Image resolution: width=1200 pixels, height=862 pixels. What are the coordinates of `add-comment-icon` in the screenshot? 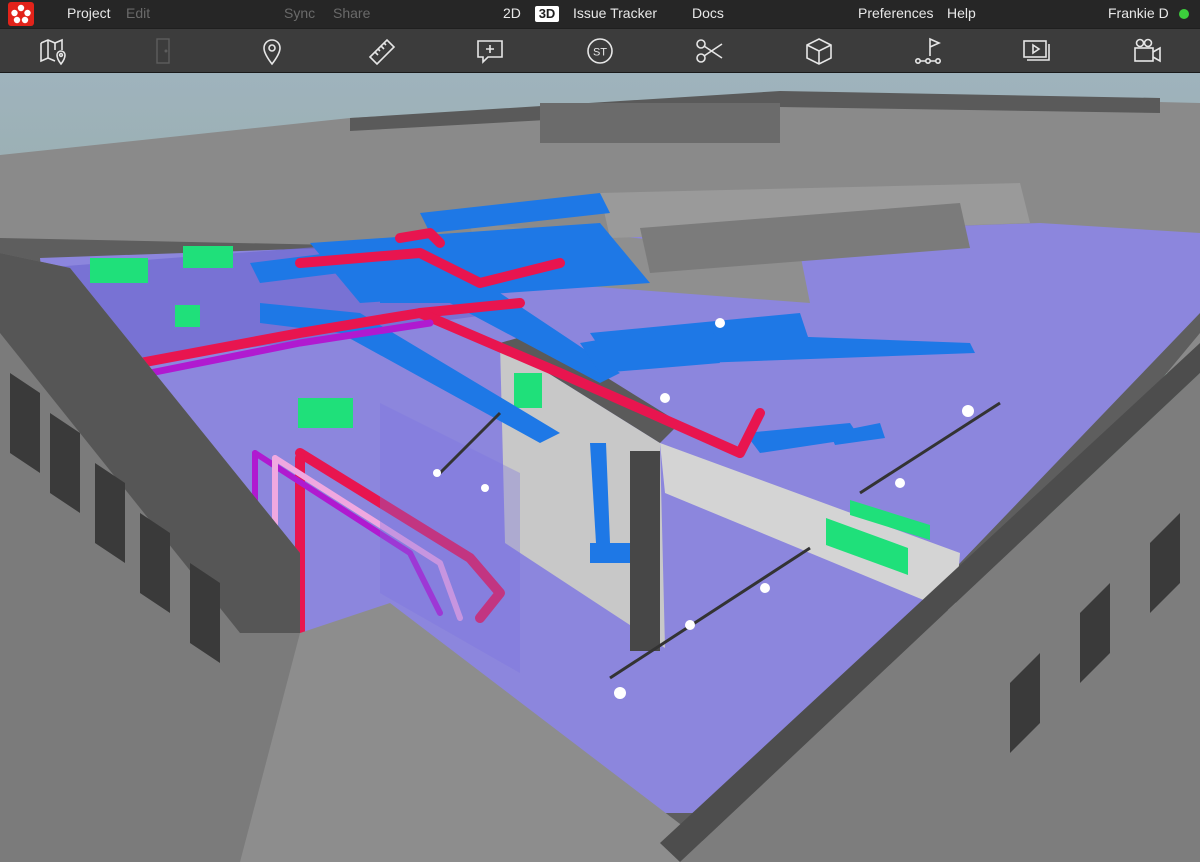 It's located at (490, 52).